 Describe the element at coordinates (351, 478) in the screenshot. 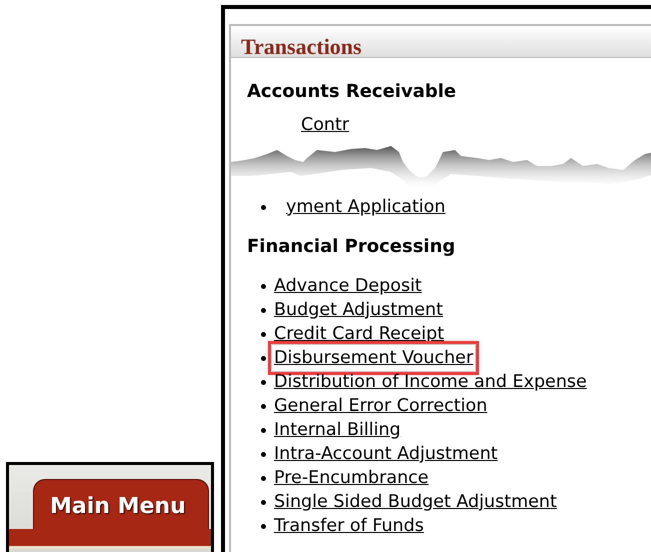

I see `menu-link: Pre-Encumbrance` at that location.